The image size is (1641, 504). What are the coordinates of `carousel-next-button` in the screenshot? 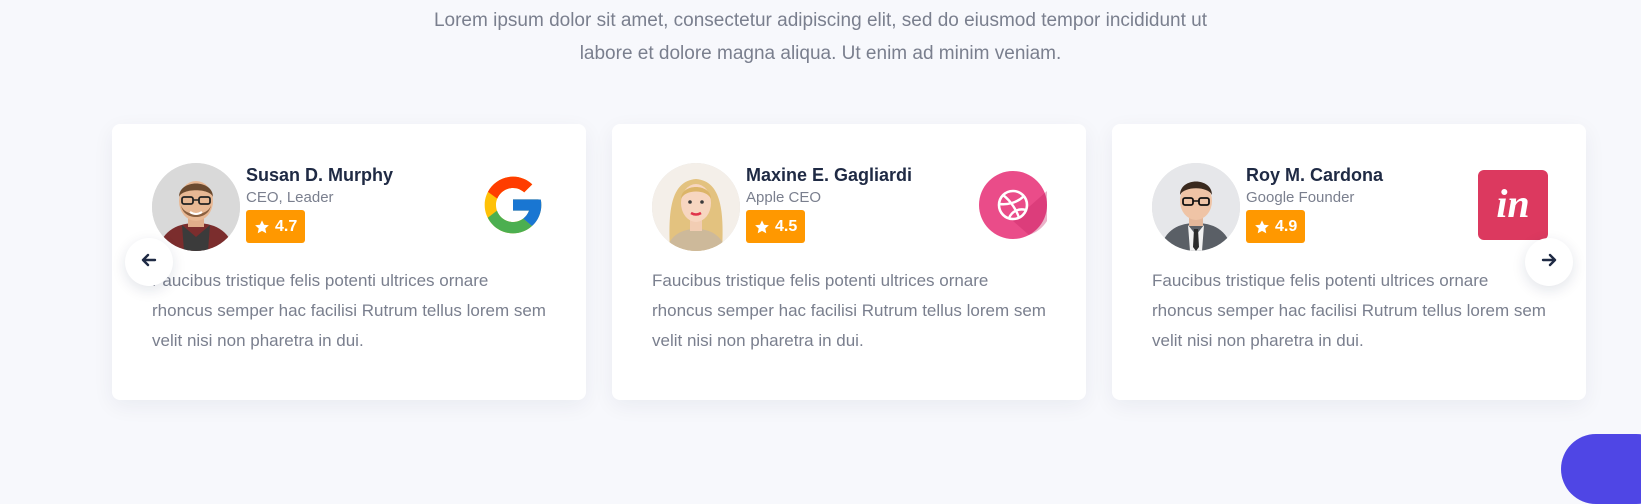 It's located at (1549, 262).